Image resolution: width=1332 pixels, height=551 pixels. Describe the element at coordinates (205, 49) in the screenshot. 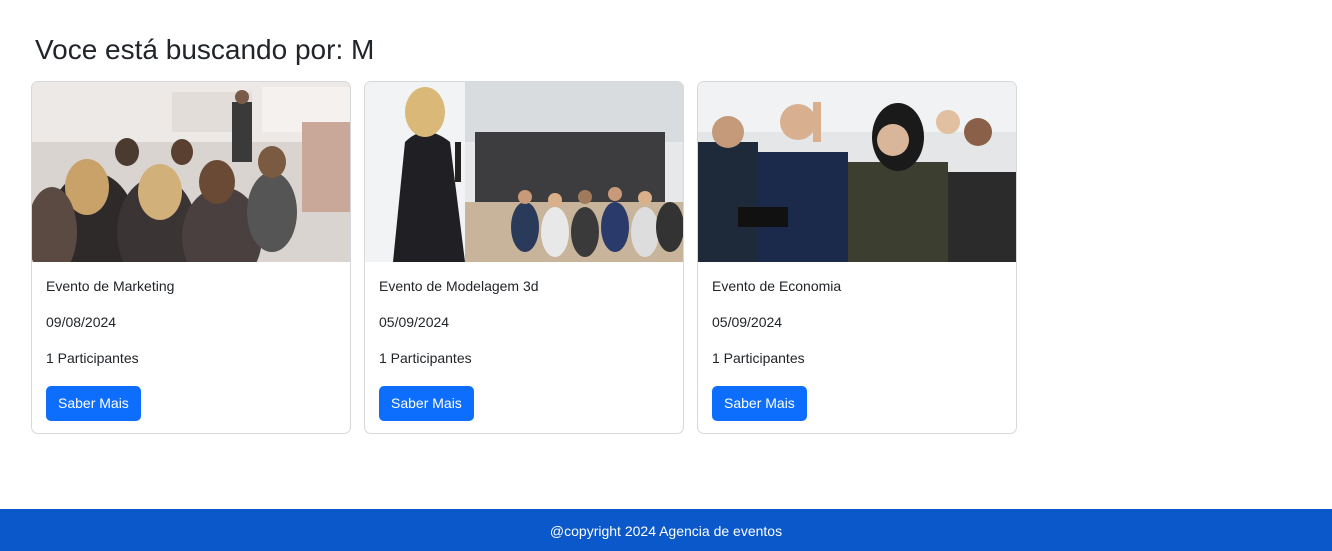

I see `page-title: Voce está buscando por: M` at that location.